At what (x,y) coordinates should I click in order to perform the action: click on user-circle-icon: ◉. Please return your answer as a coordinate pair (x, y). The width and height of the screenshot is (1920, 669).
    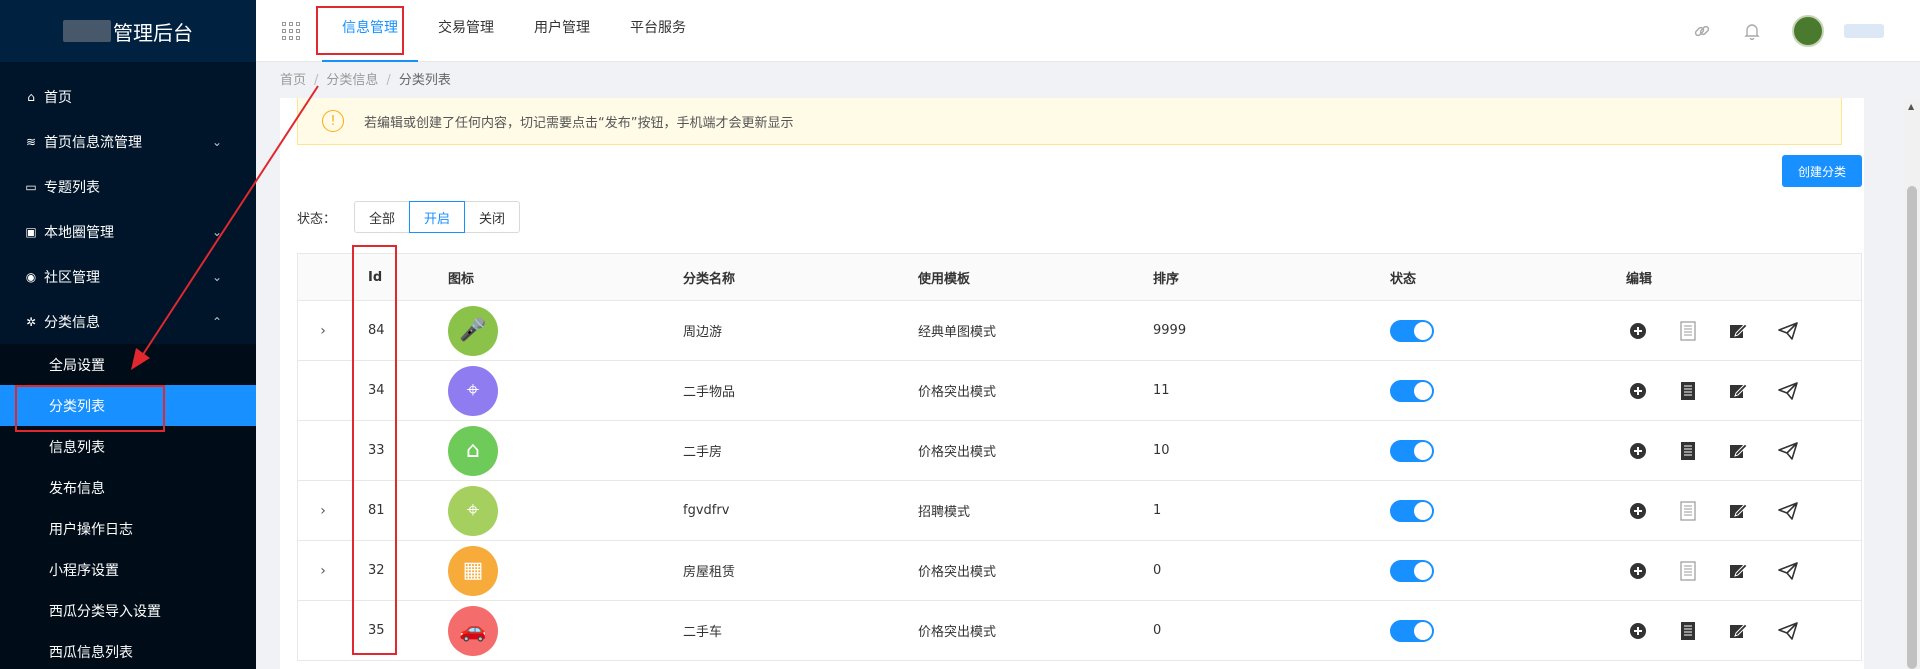
    Looking at the image, I should click on (31, 276).